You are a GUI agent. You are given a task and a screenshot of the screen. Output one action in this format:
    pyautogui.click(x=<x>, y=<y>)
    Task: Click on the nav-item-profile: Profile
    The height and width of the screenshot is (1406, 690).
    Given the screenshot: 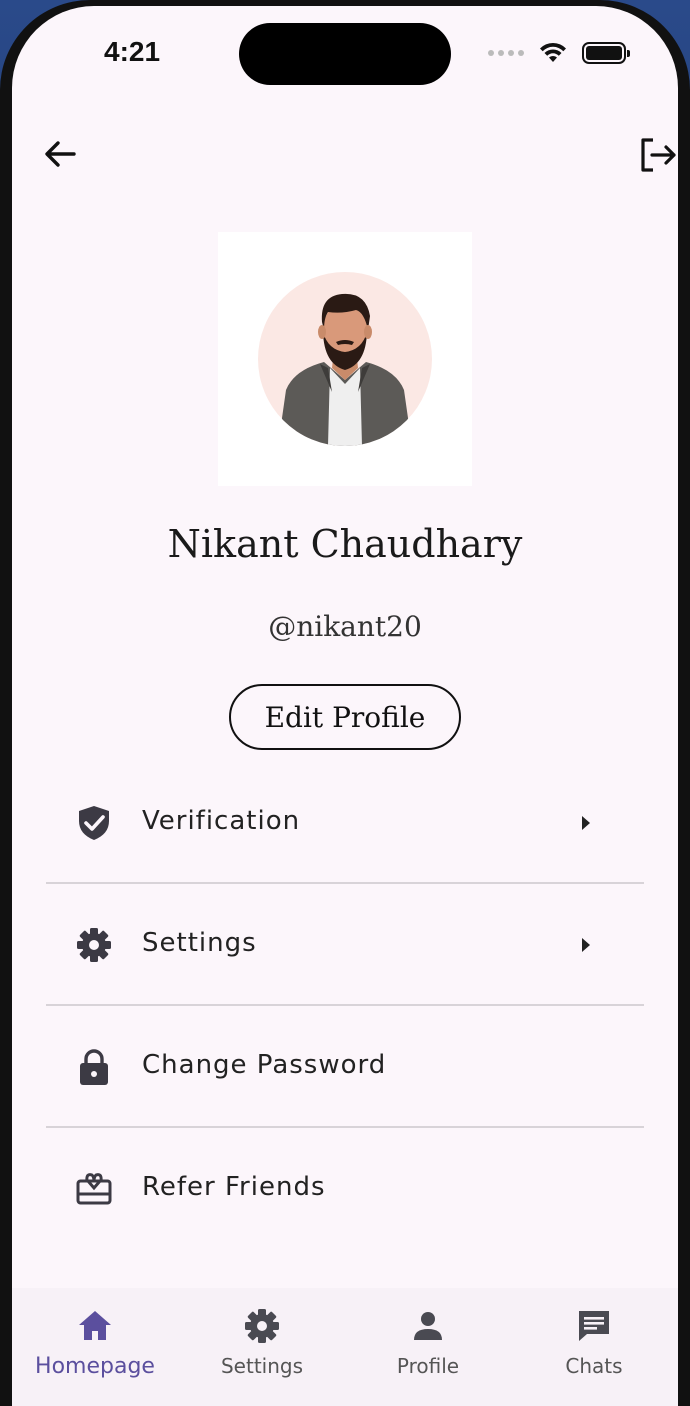 What is the action you would take?
    pyautogui.click(x=428, y=1342)
    